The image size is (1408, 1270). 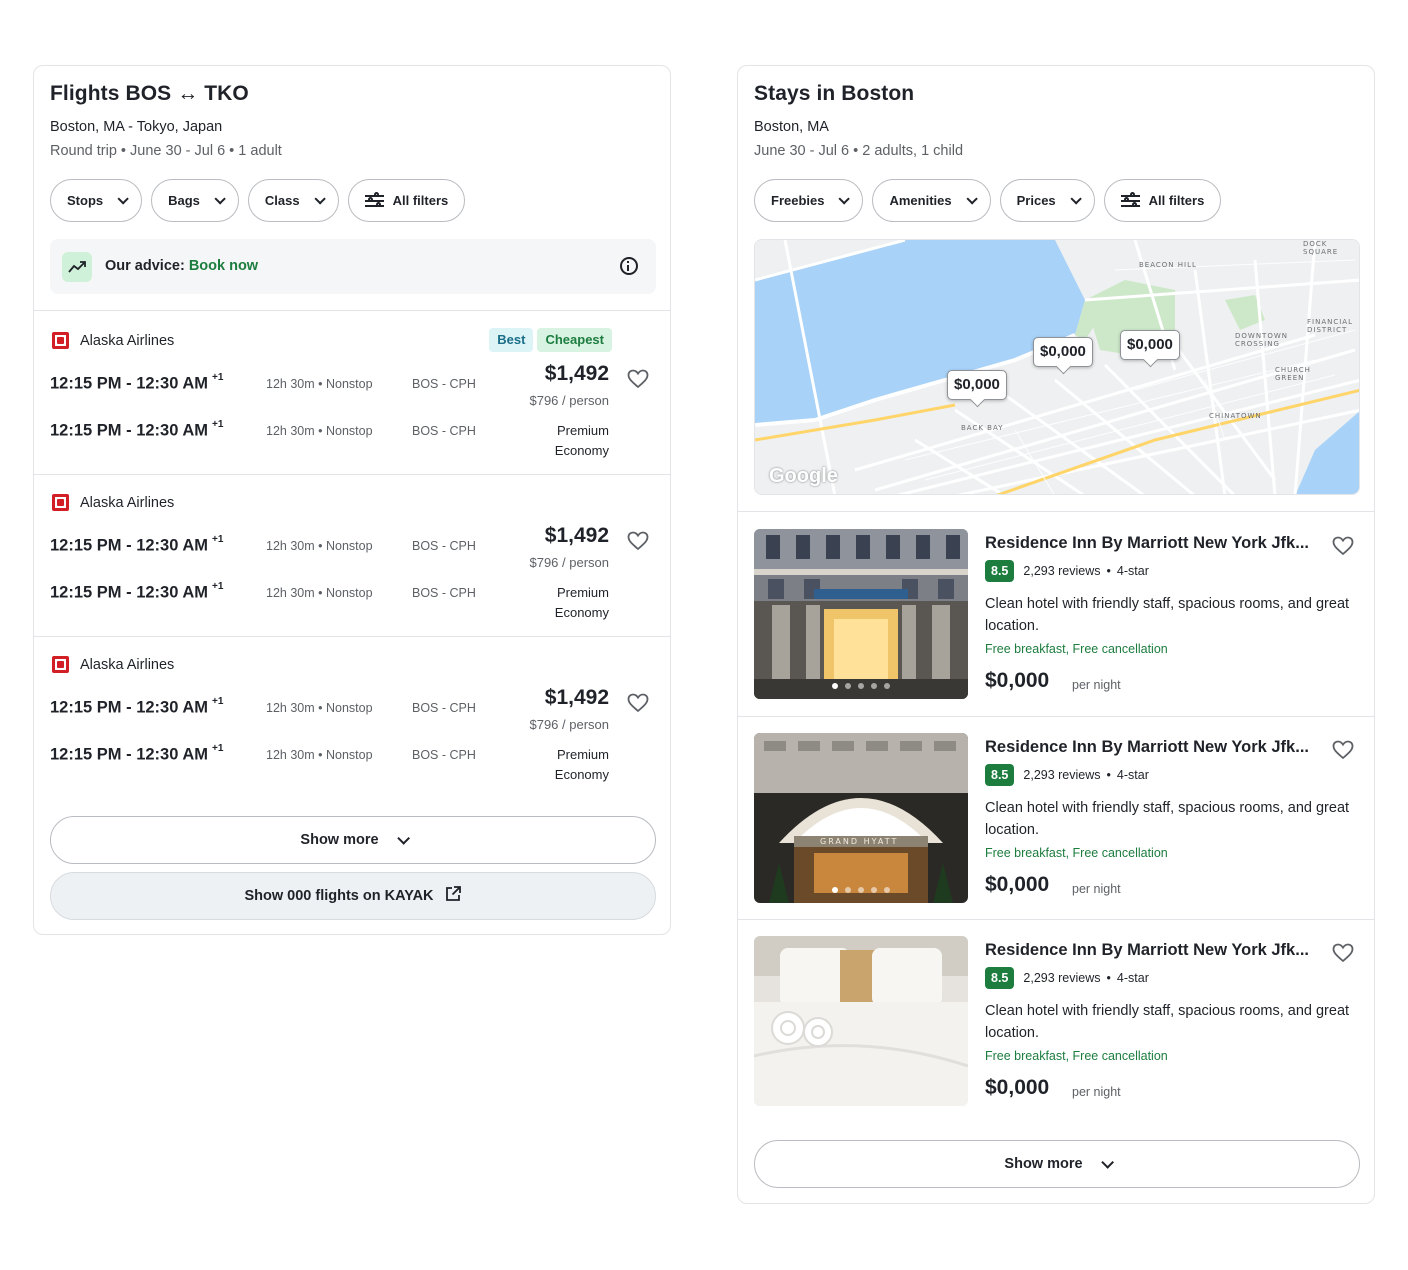 I want to click on show-more-flights-button: Show more, so click(x=353, y=840).